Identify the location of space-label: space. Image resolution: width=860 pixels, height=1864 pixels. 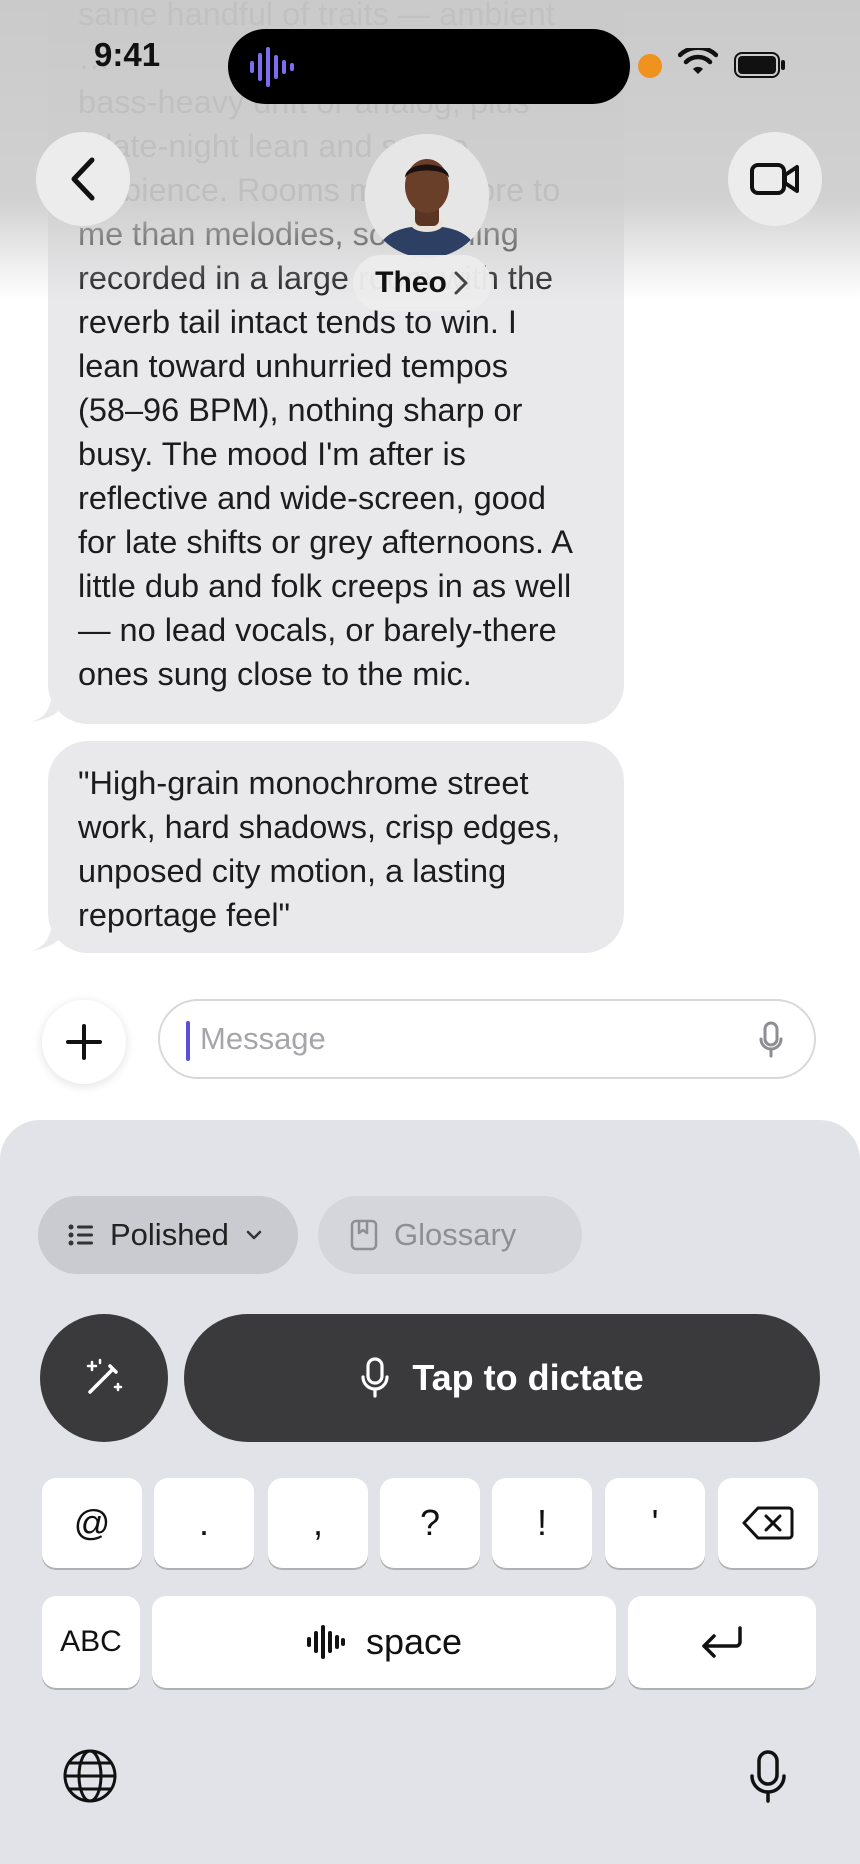
(414, 1641).